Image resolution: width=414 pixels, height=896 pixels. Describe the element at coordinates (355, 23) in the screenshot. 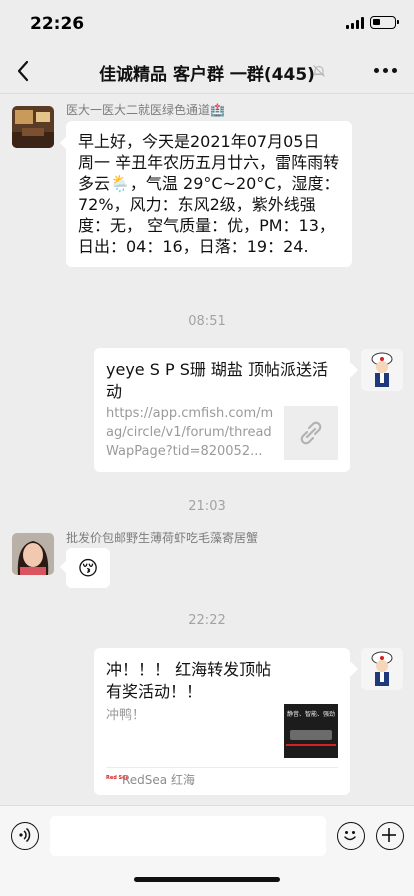

I see `signal-icon` at that location.